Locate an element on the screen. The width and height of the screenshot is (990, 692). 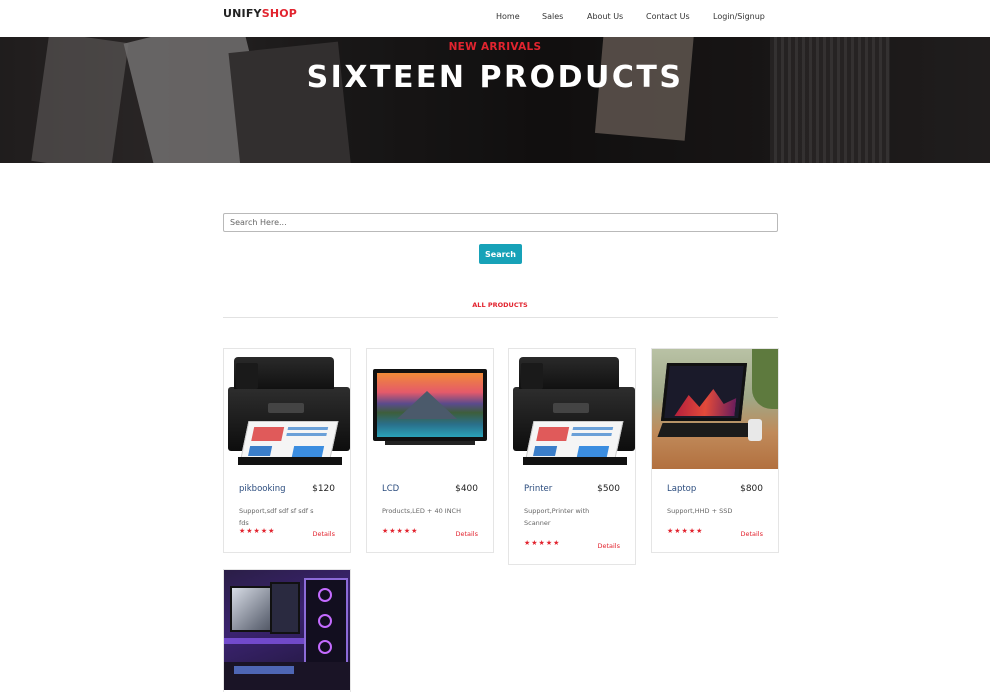
tv-screen-mountain is located at coordinates (427, 405).